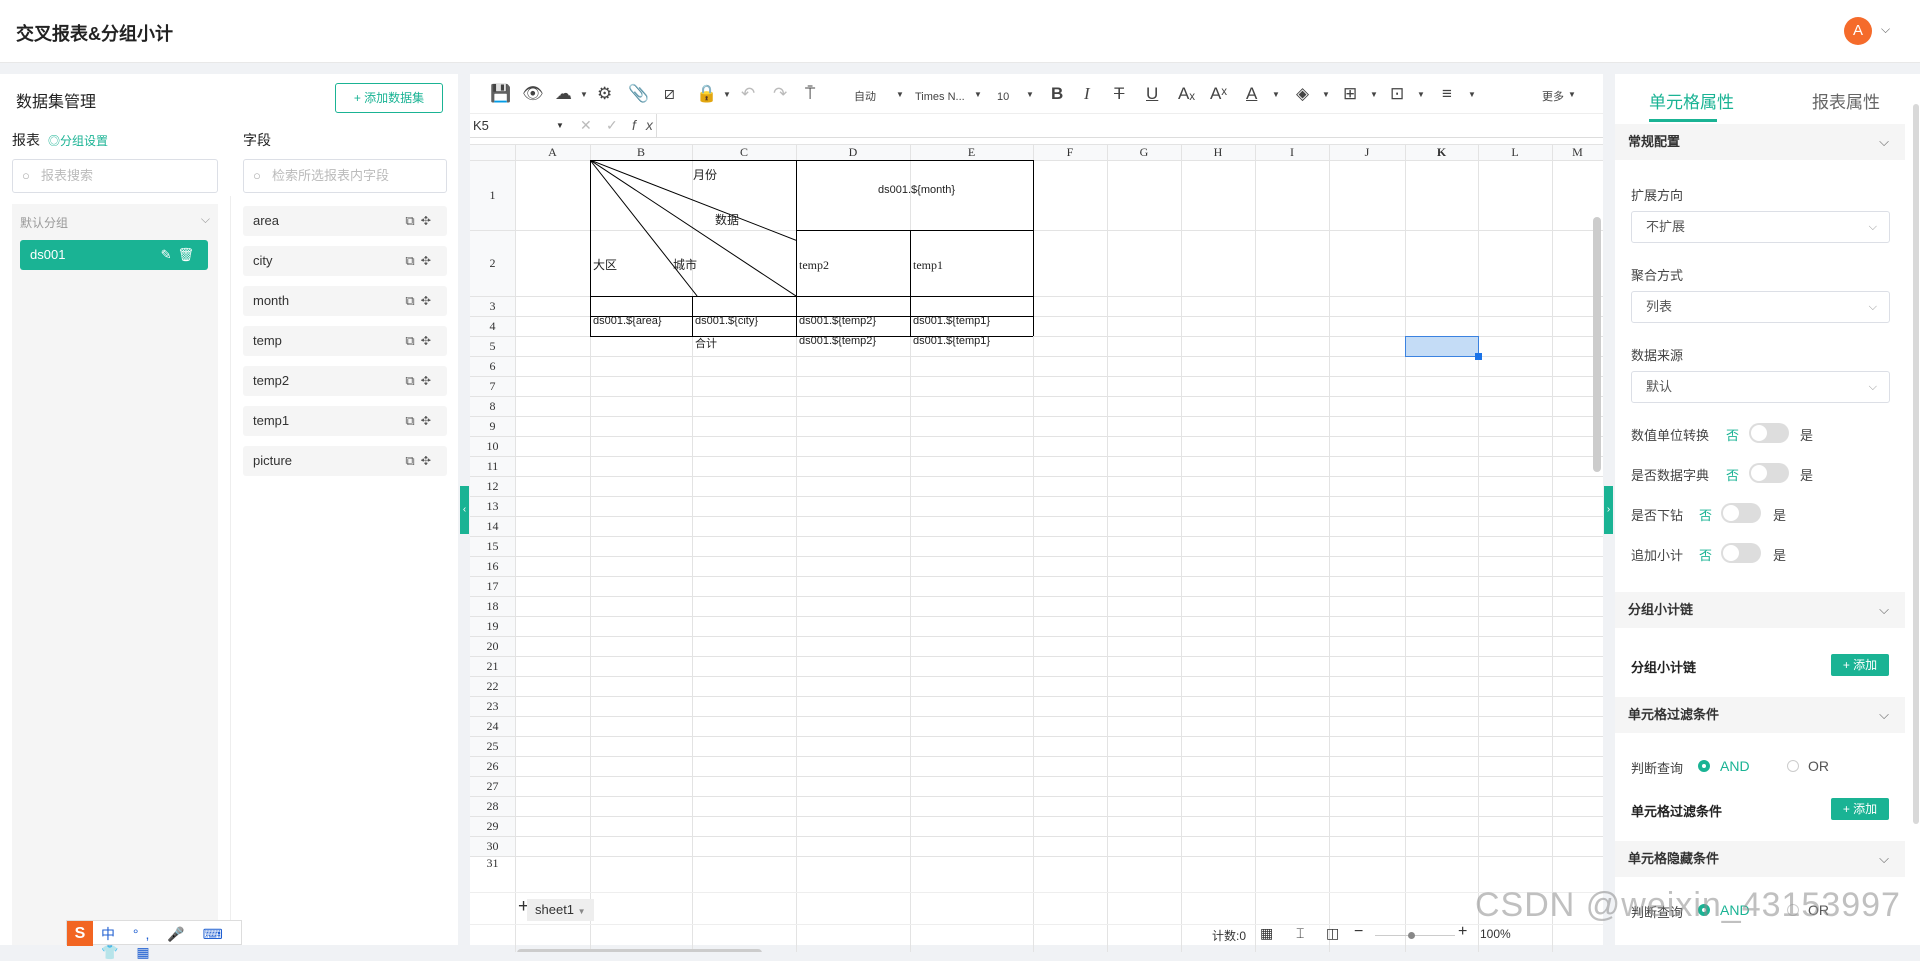 This screenshot has width=1920, height=961. I want to click on field-item: month ⧉✥, so click(345, 301).